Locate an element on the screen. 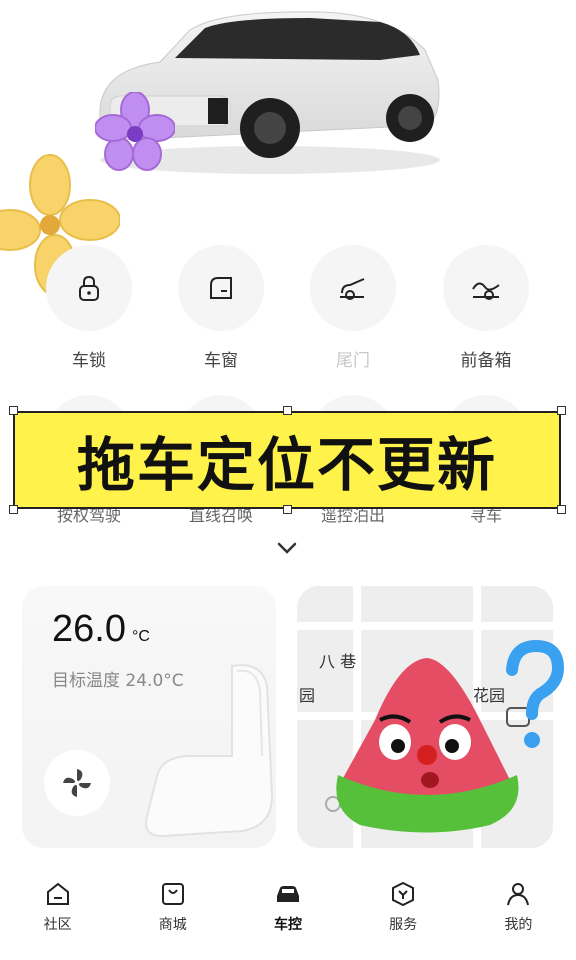 The image size is (576, 960). watermelon-mascot-sticker is located at coordinates (427, 745).